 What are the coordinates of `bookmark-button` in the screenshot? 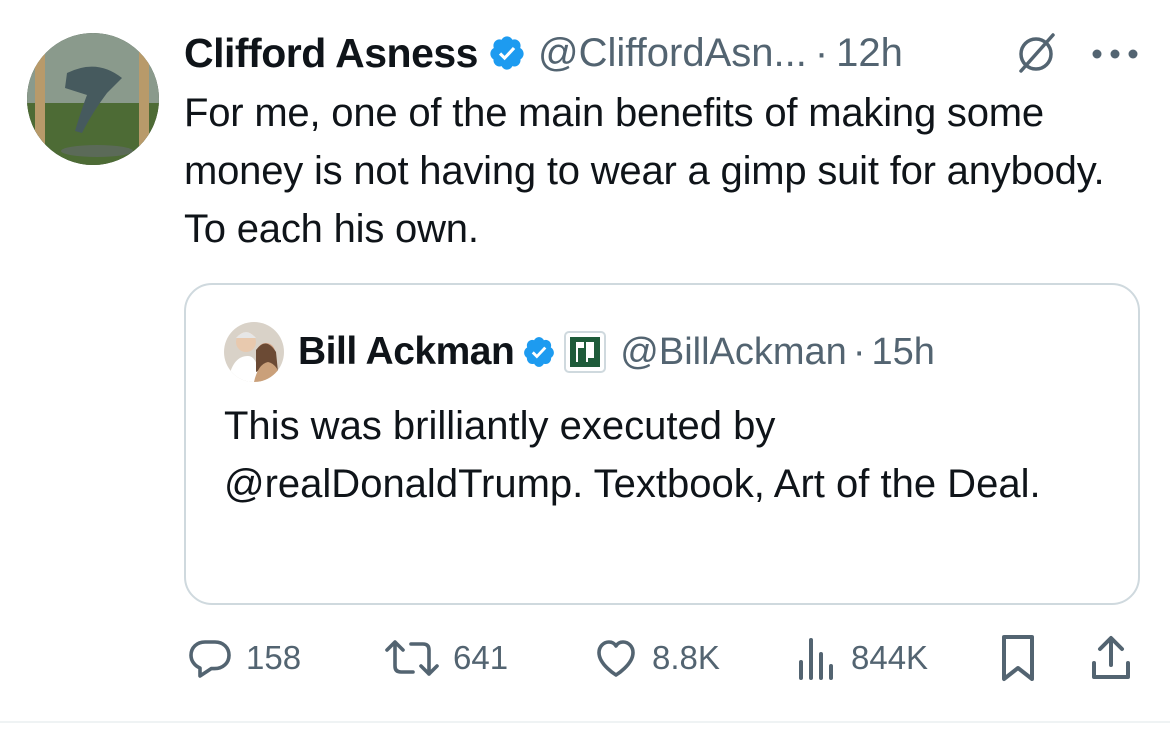 It's located at (1018, 658).